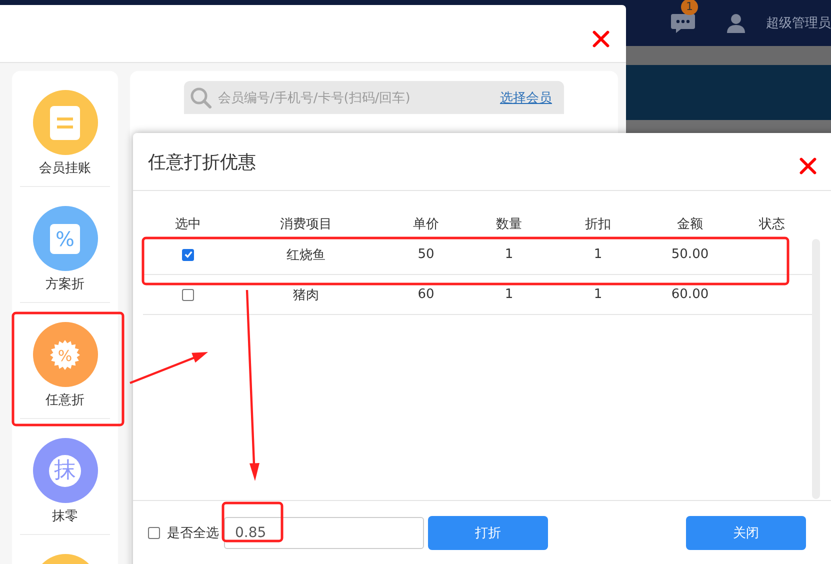 This screenshot has width=831, height=564. I want to click on column-header: 折扣, so click(598, 224).